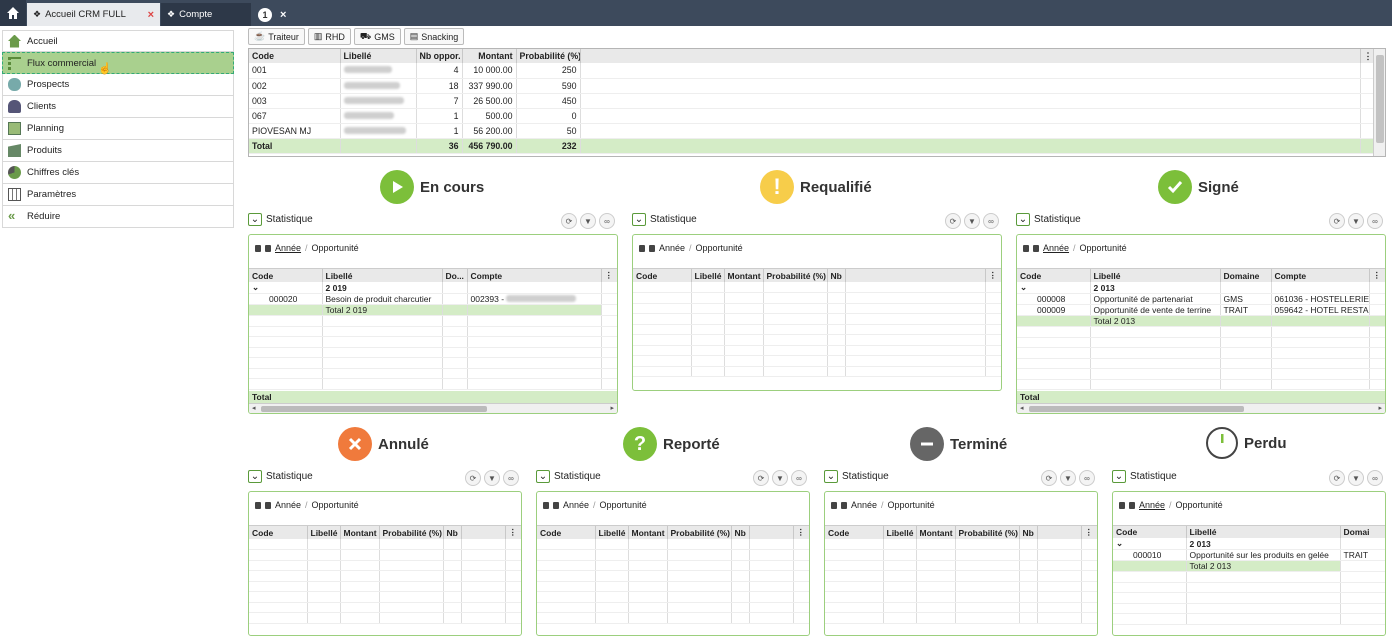 This screenshot has height=636, width=1392. Describe the element at coordinates (377, 36) in the screenshot. I see `filter-gms-button: ⛟ GMS` at that location.